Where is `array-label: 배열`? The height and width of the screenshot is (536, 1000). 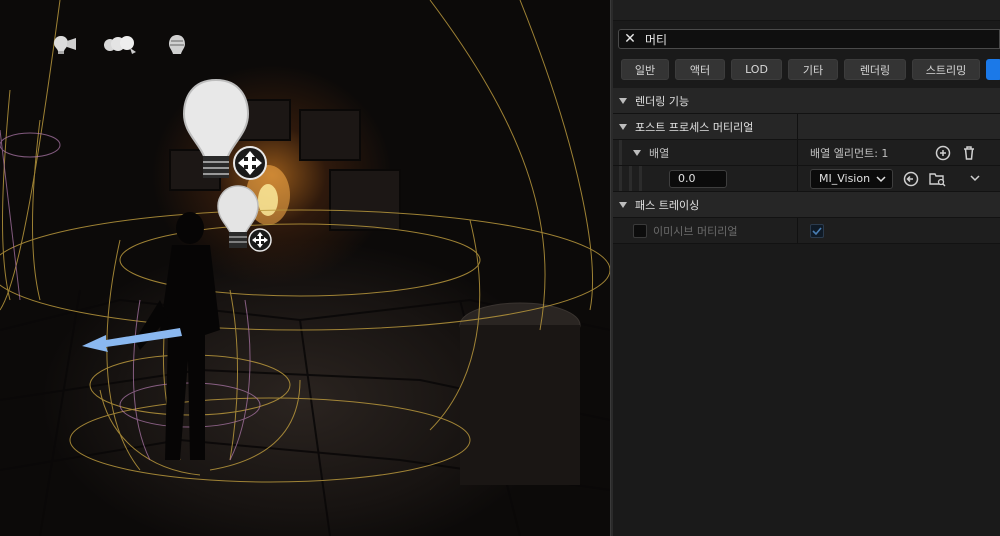
array-label: 배열 is located at coordinates (659, 153).